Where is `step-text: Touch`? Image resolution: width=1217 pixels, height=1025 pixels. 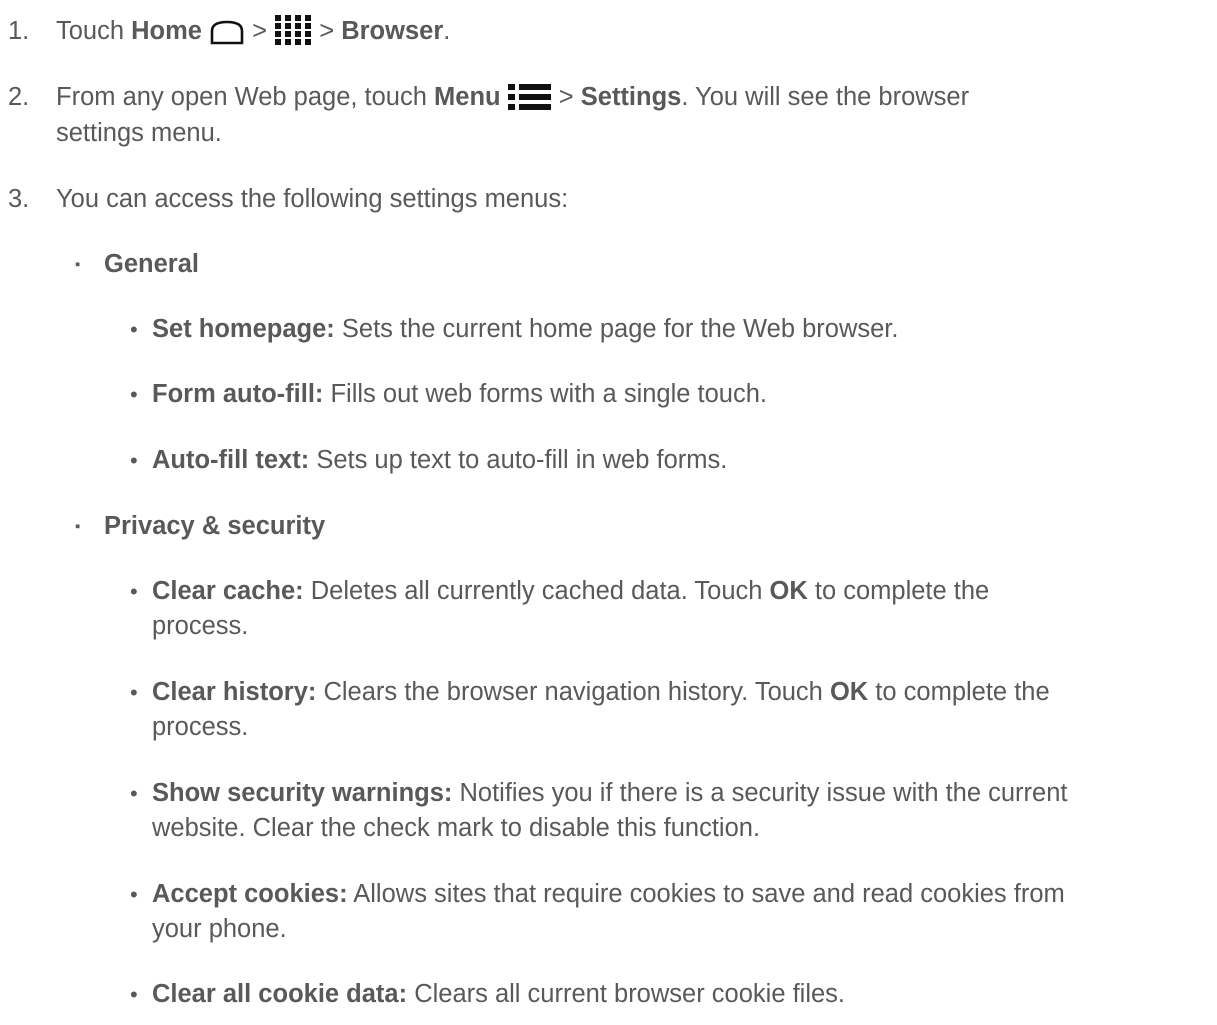
step-text: Touch is located at coordinates (94, 31).